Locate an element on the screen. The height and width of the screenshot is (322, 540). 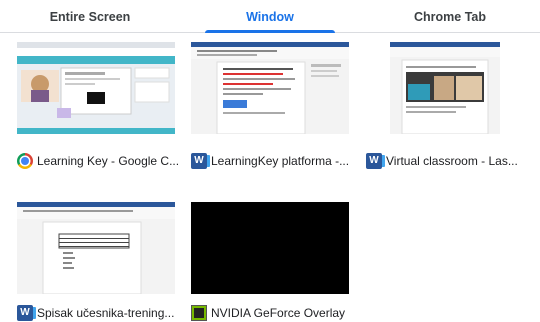
nvidia-icon is located at coordinates (199, 313).